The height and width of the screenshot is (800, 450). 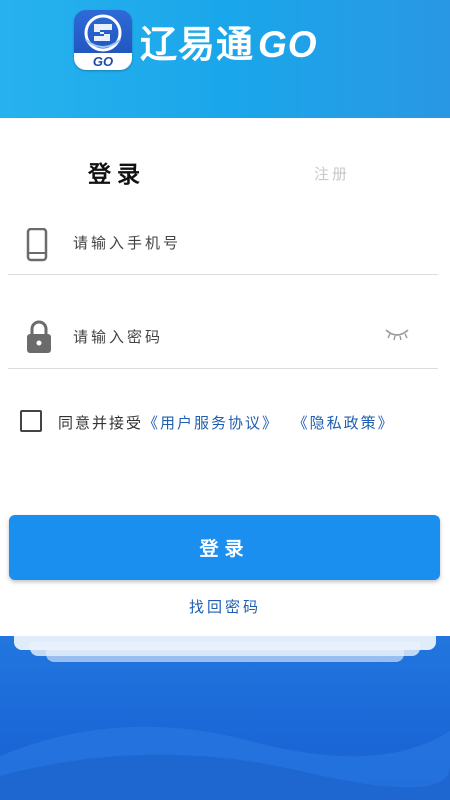 What do you see at coordinates (118, 337) in the screenshot?
I see `password-input-placeholder: 请输入密码` at bounding box center [118, 337].